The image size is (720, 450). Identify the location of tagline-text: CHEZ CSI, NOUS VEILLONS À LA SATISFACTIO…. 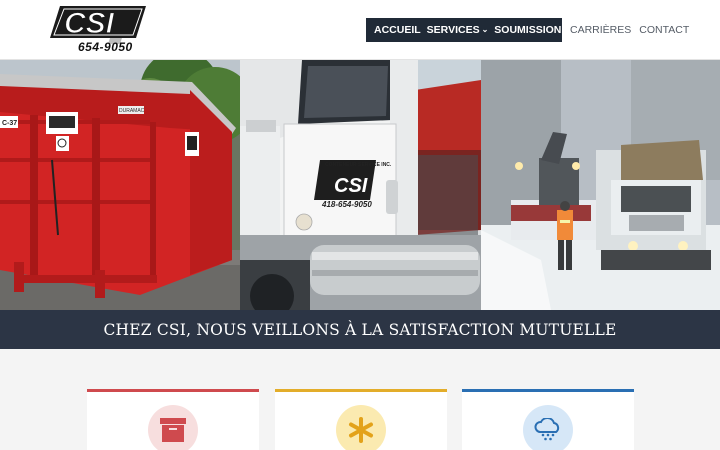
(360, 329).